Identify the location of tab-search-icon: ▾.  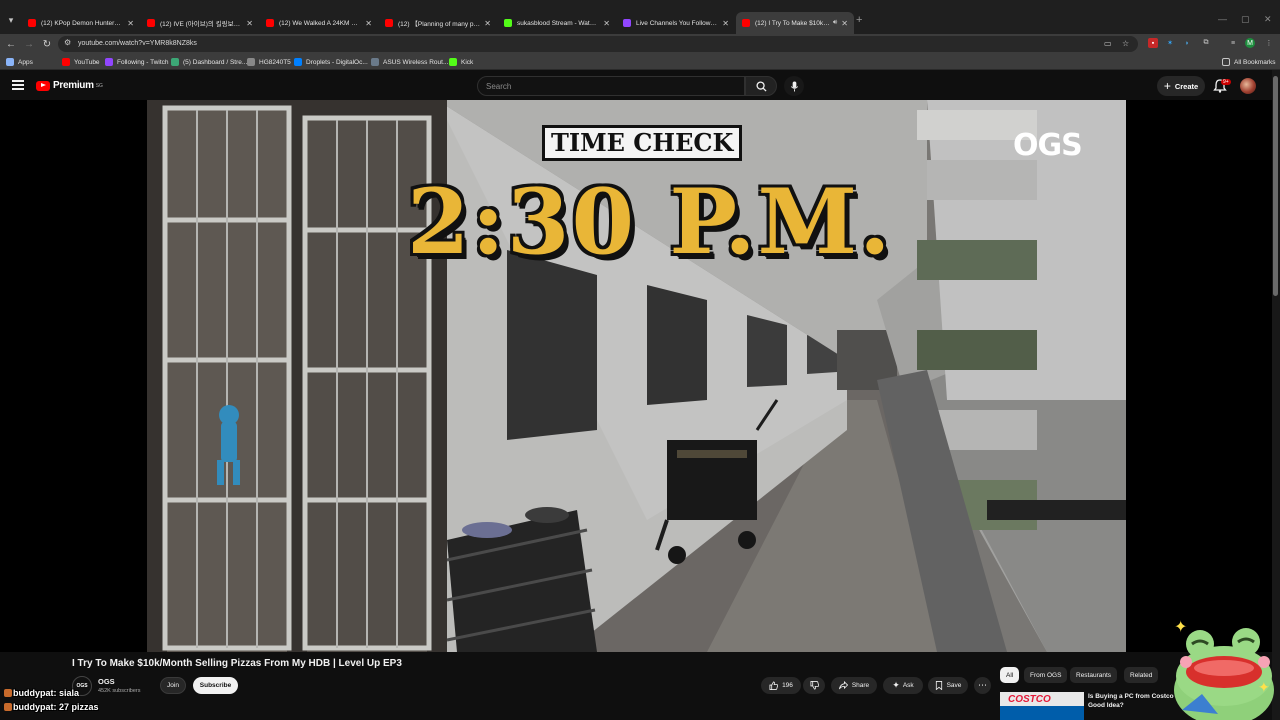
(11, 20).